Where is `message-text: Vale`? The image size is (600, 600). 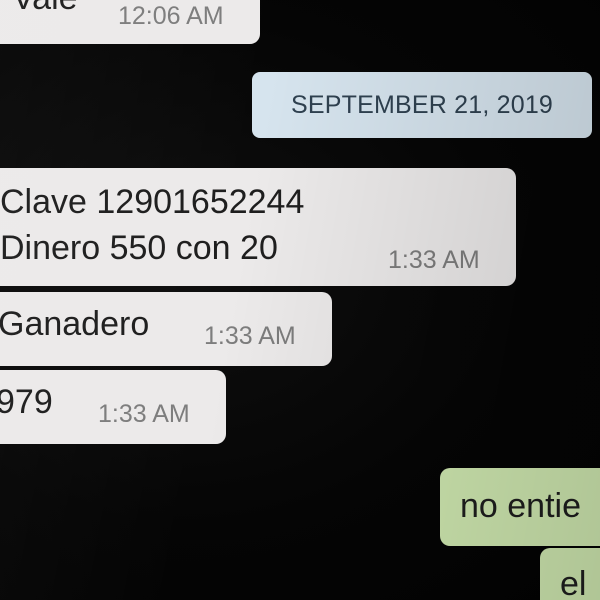
message-text: Vale is located at coordinates (45, 10).